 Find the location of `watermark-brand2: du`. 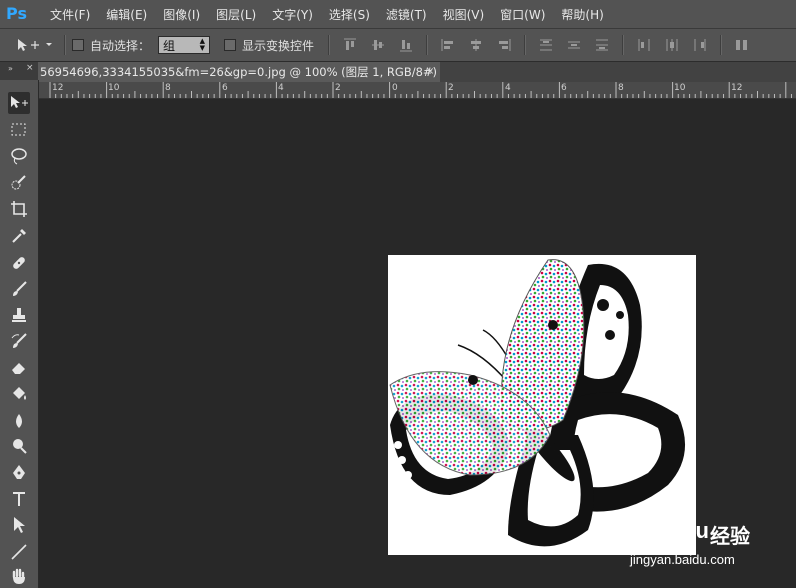

watermark-brand2: du is located at coordinates (695, 530).